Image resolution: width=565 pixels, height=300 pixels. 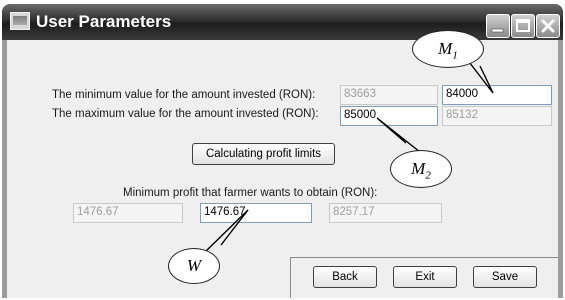 I want to click on m2-pointer, so click(x=398, y=135).